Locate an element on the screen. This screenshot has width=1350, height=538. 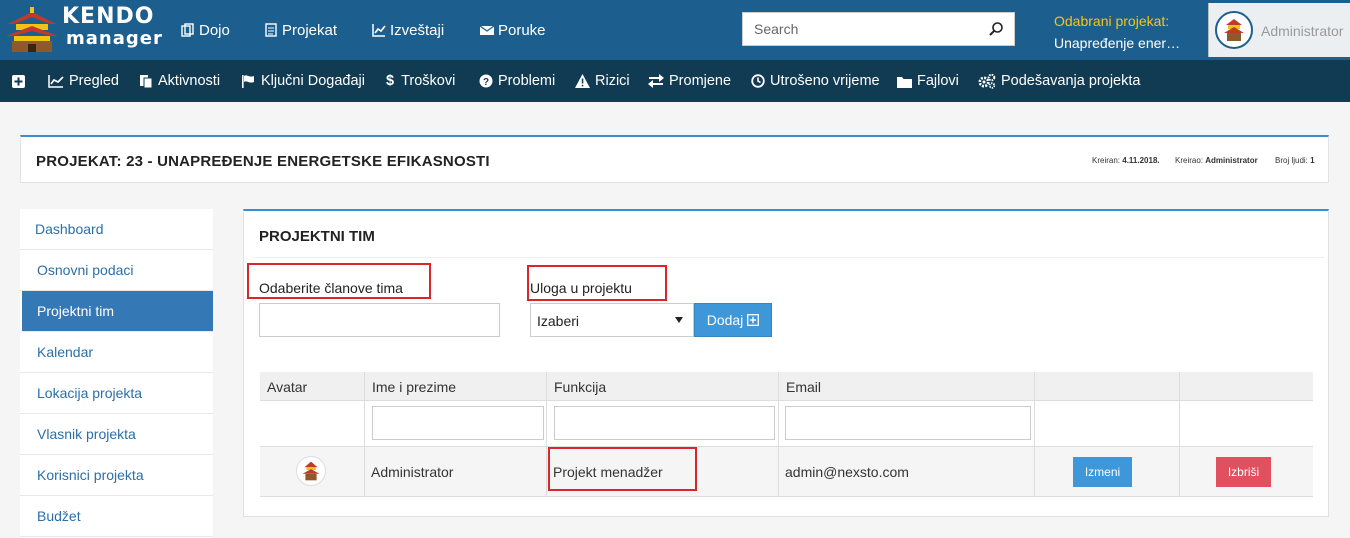
document-icon is located at coordinates (271, 30).